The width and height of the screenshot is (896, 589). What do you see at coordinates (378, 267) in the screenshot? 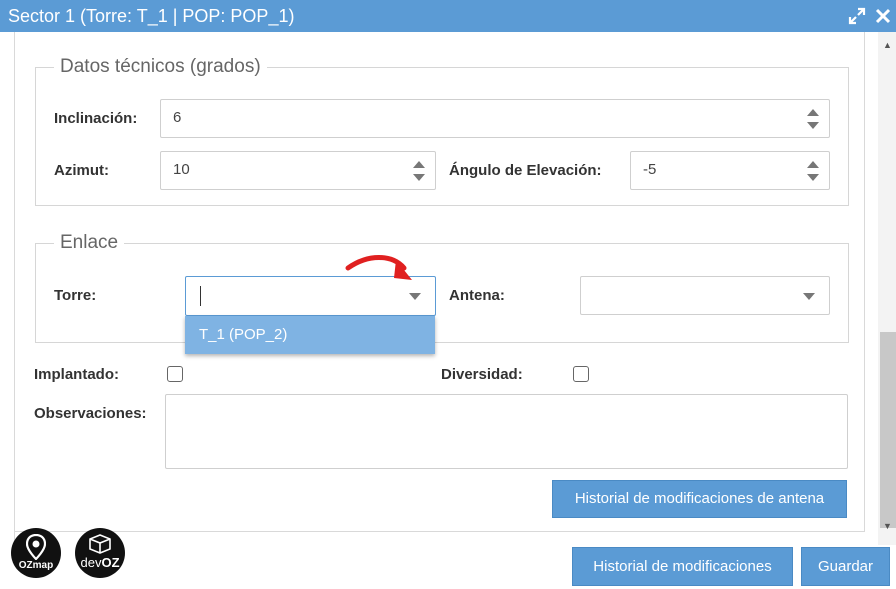
I see `red-arrow-icon` at bounding box center [378, 267].